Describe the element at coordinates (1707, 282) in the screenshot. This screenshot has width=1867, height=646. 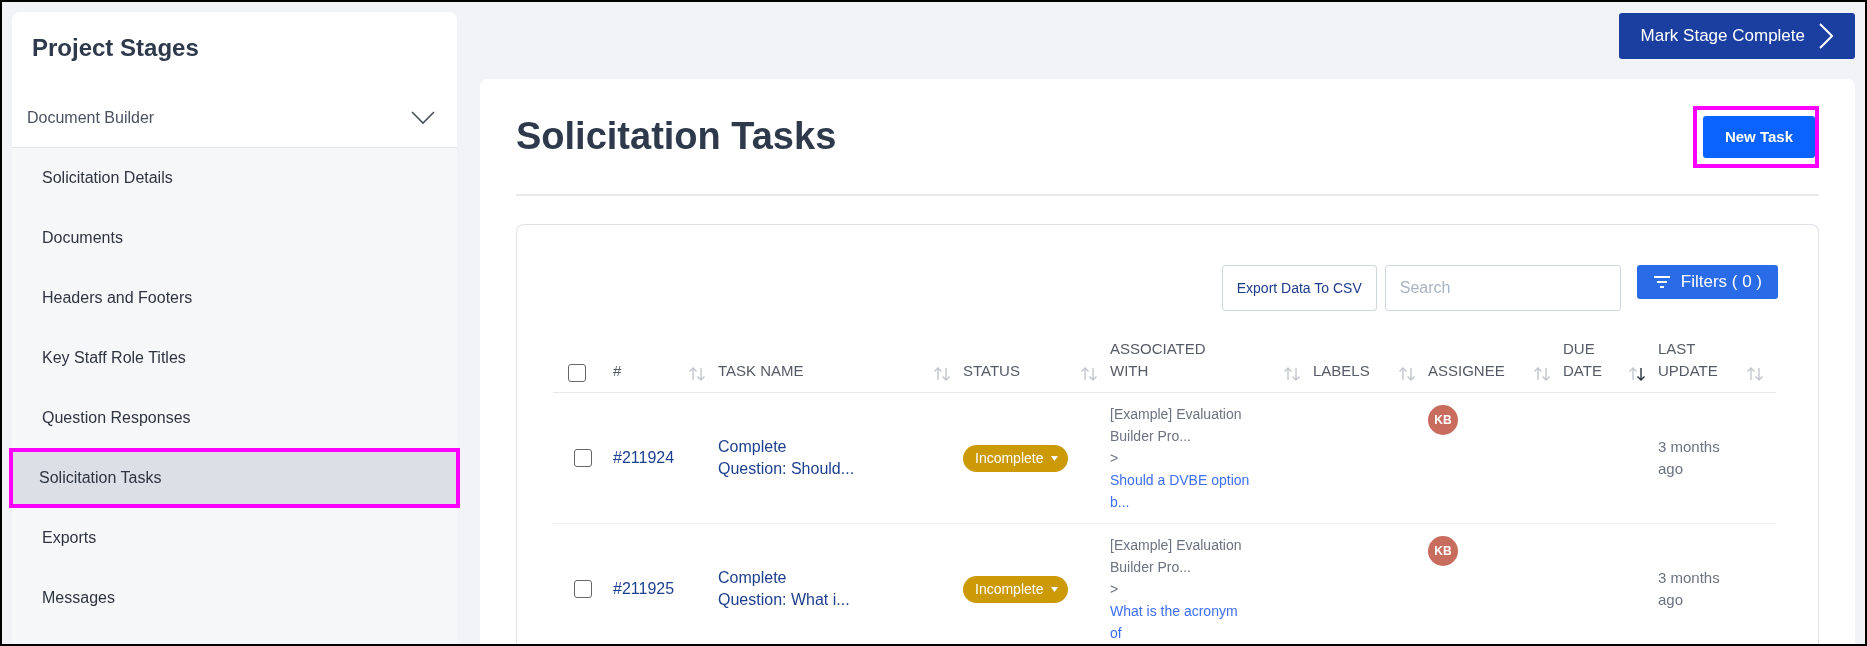
I see `filters-button: Filters ( 0 )` at that location.